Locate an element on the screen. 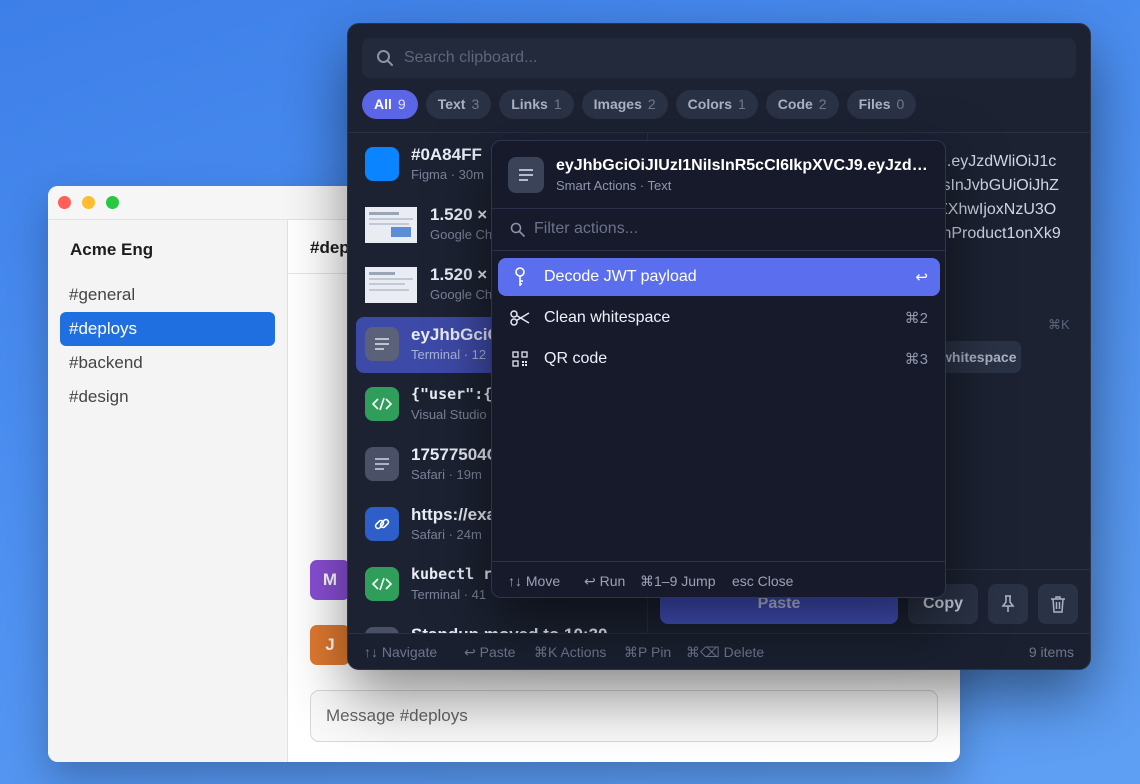 This screenshot has height=784, width=1140. chip-count: 3 is located at coordinates (475, 104).